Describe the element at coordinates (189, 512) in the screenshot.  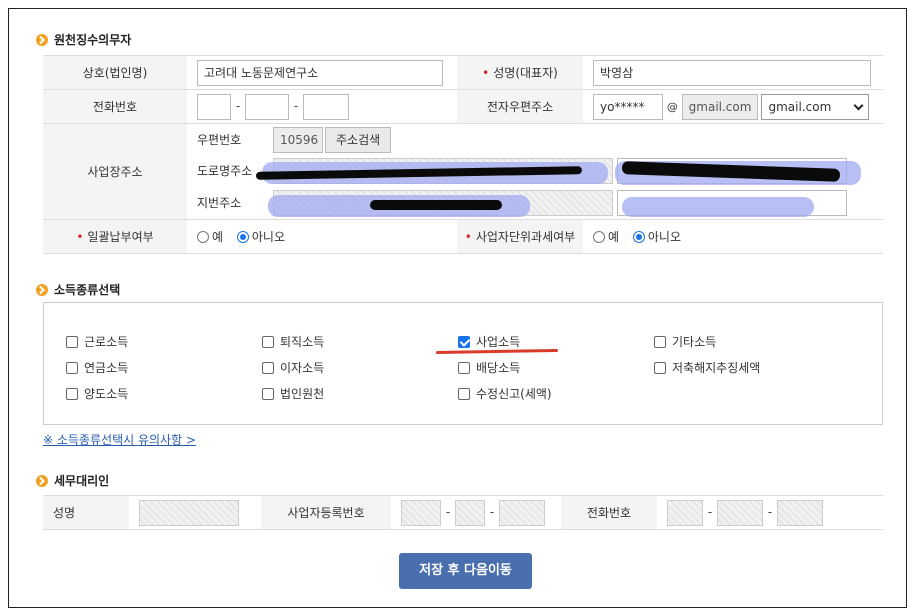
I see `agent-name-input` at that location.